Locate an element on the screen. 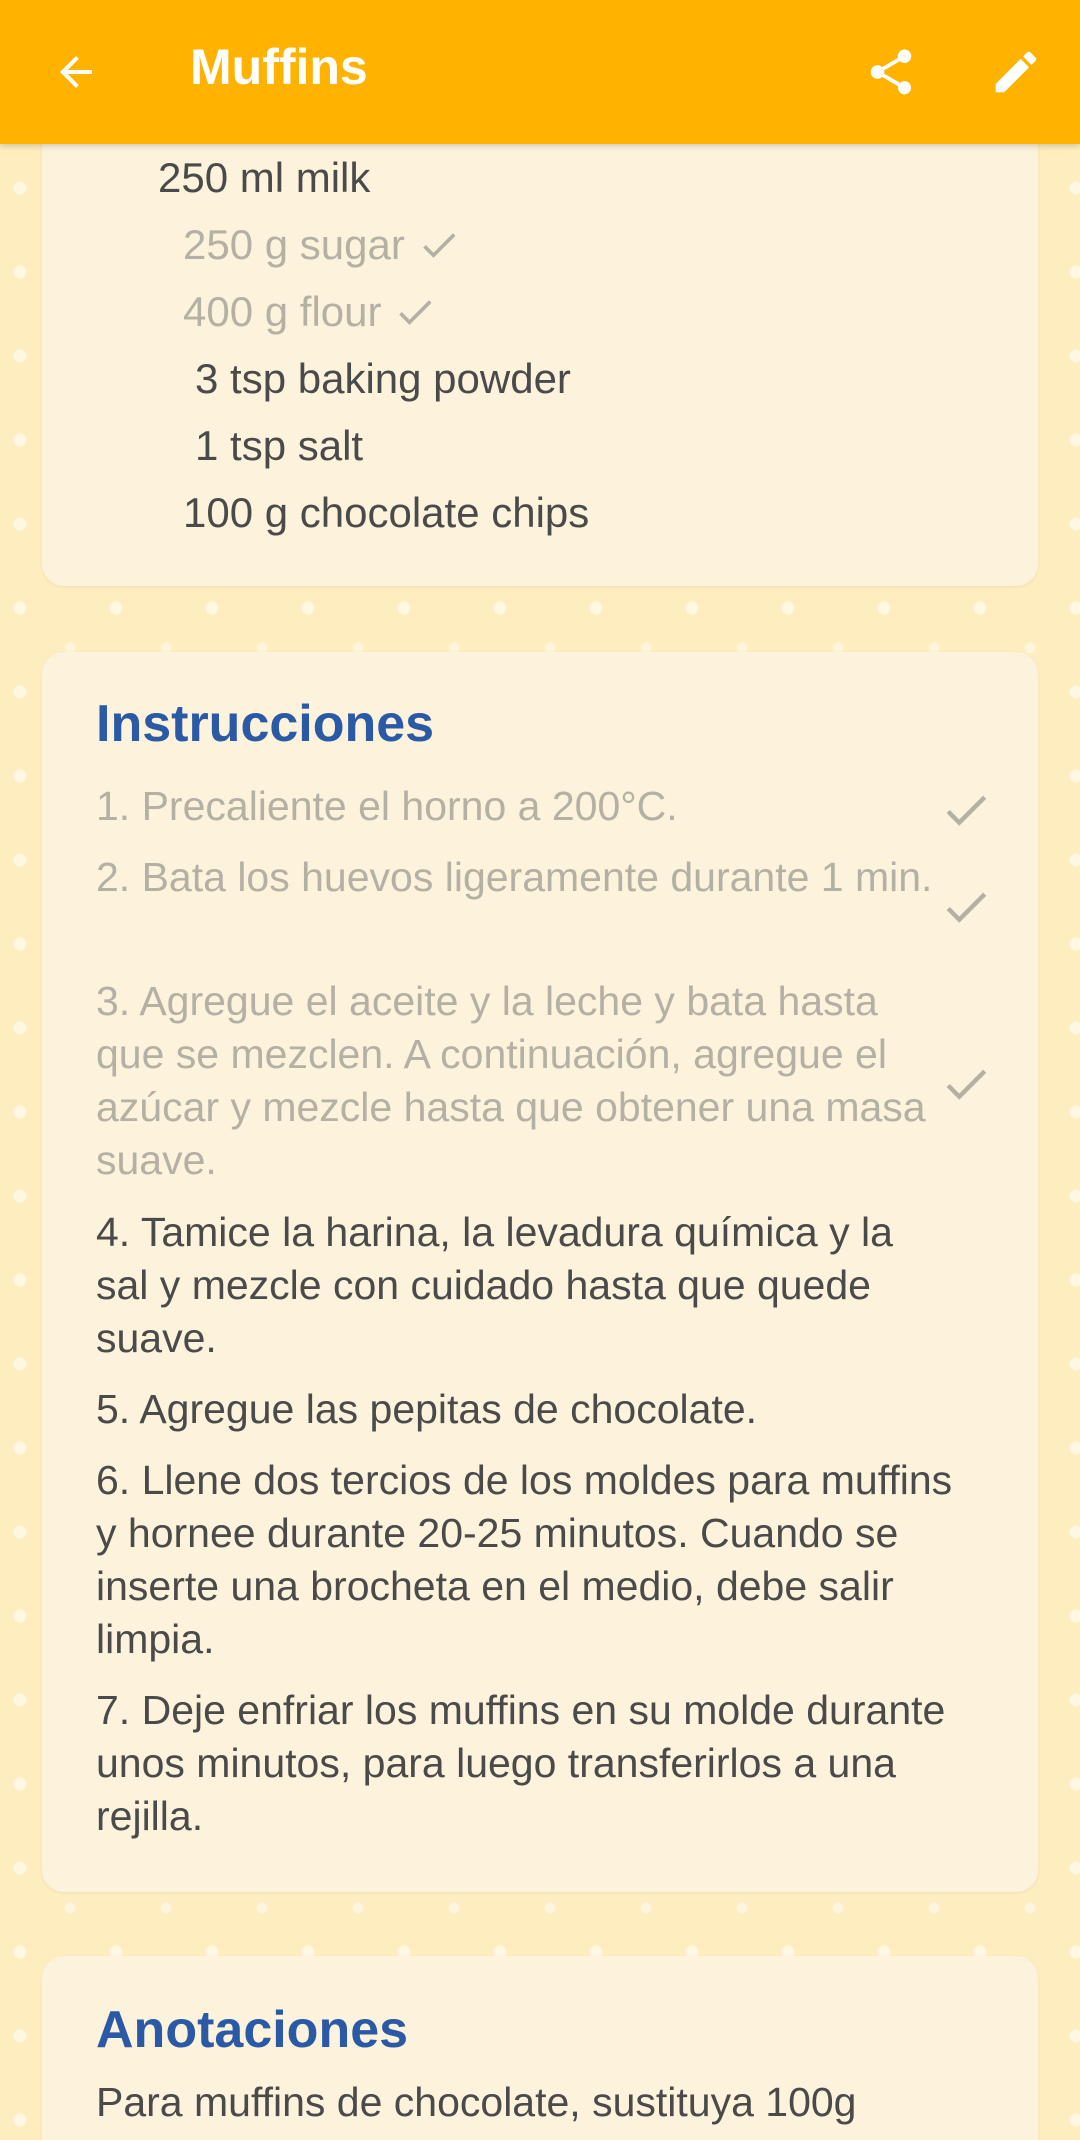 The width and height of the screenshot is (1080, 2140). instructions-title: Instrucciones is located at coordinates (265, 724).